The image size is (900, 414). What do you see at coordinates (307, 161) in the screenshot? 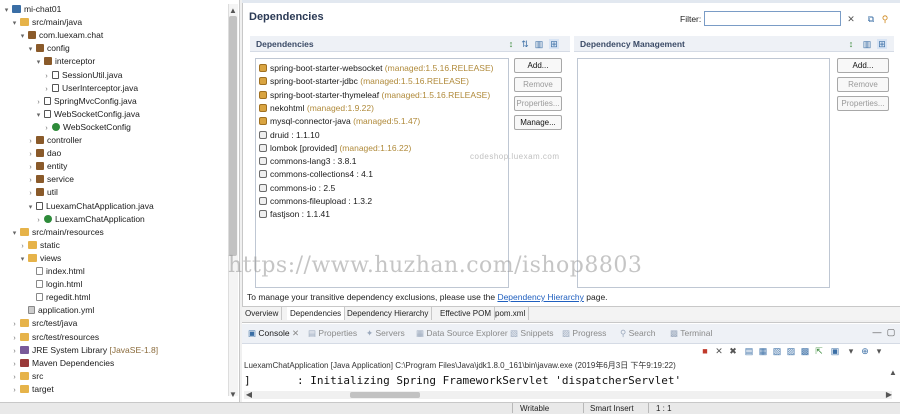
I see `dependency-item: commons-lang3 : 3.8.1` at bounding box center [307, 161].